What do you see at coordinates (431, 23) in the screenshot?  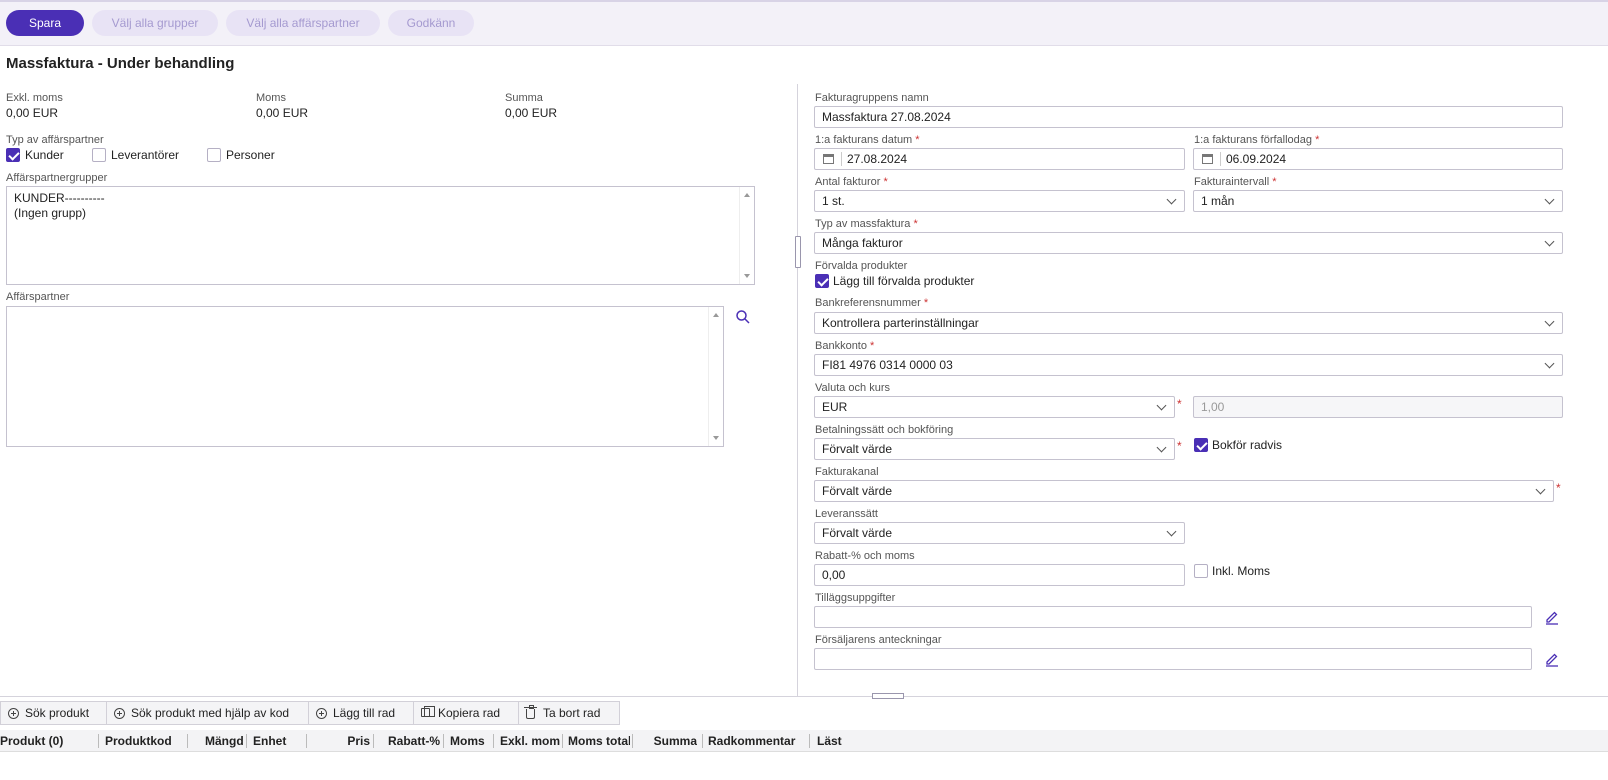 I see `approve-button: Godkänn` at bounding box center [431, 23].